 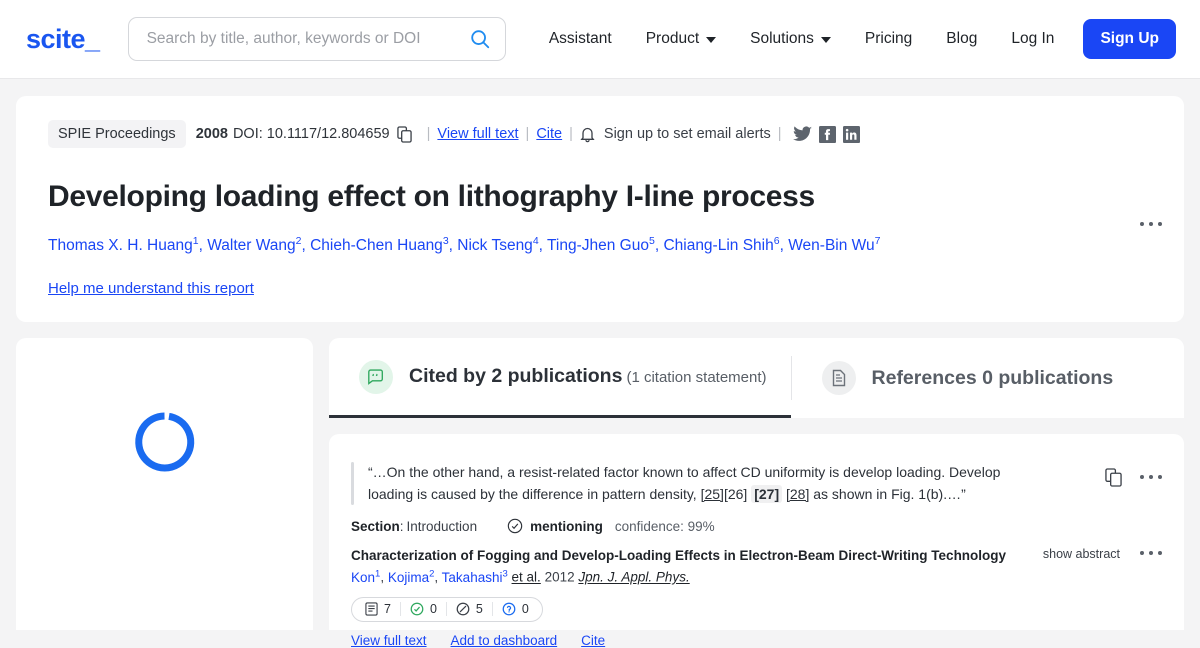 I want to click on help-understand-report-link: Help me understand this report, so click(x=151, y=288).